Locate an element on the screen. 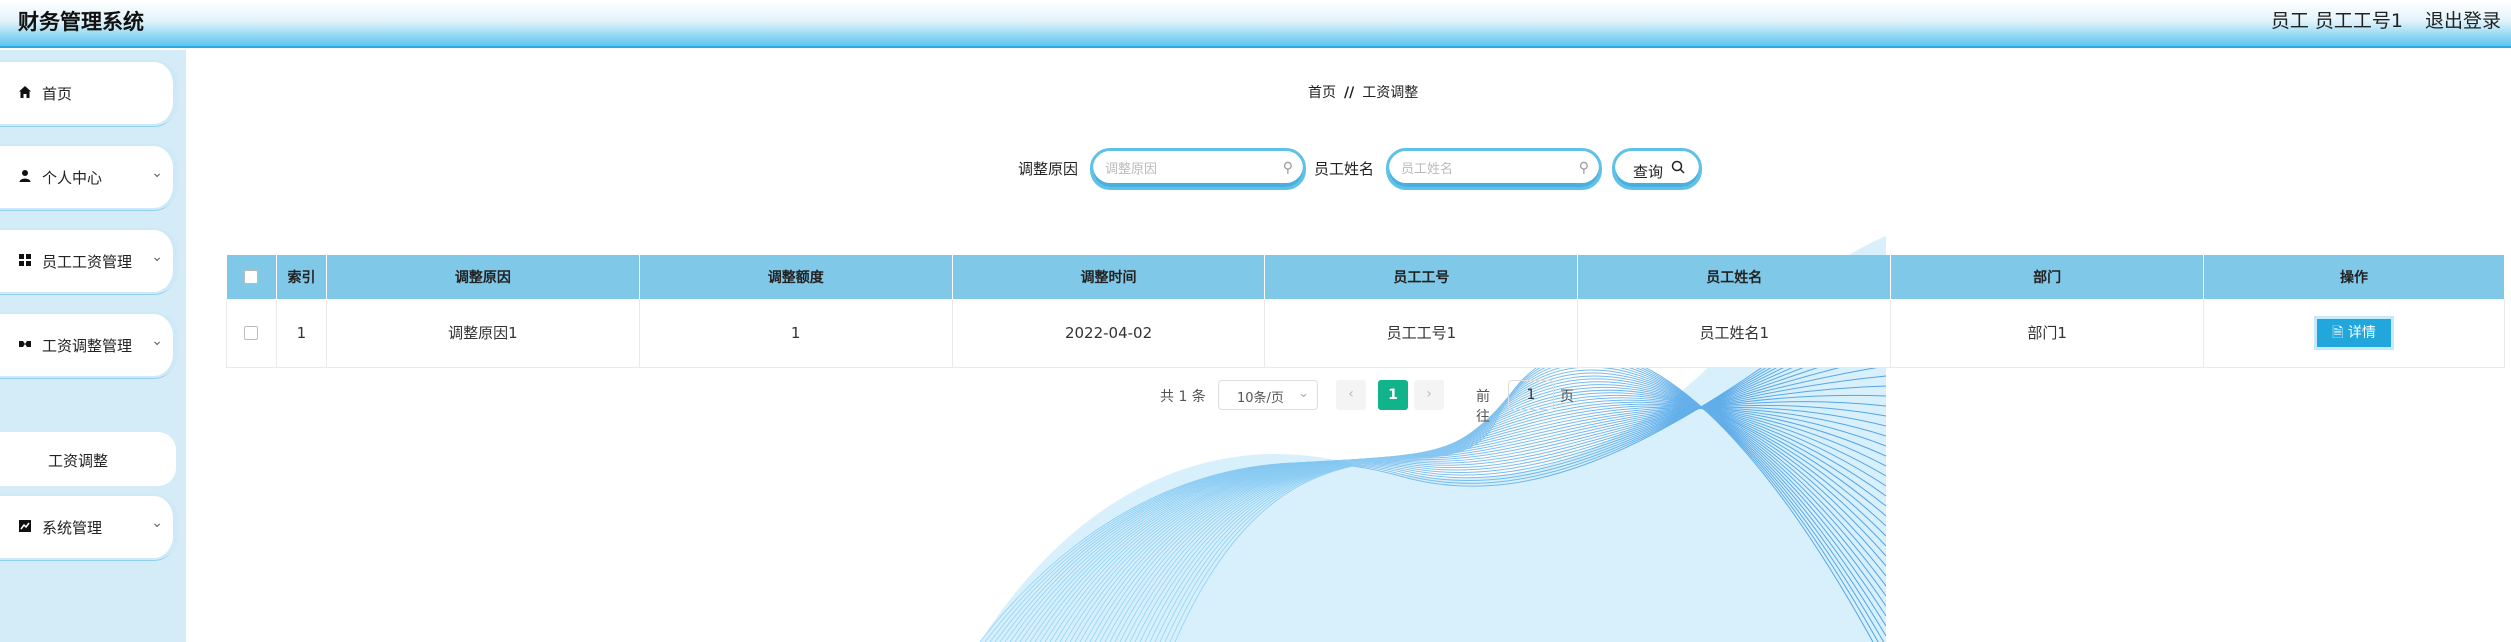 This screenshot has width=2511, height=642. cell-actions: 🗎 详情 is located at coordinates (2354, 333).